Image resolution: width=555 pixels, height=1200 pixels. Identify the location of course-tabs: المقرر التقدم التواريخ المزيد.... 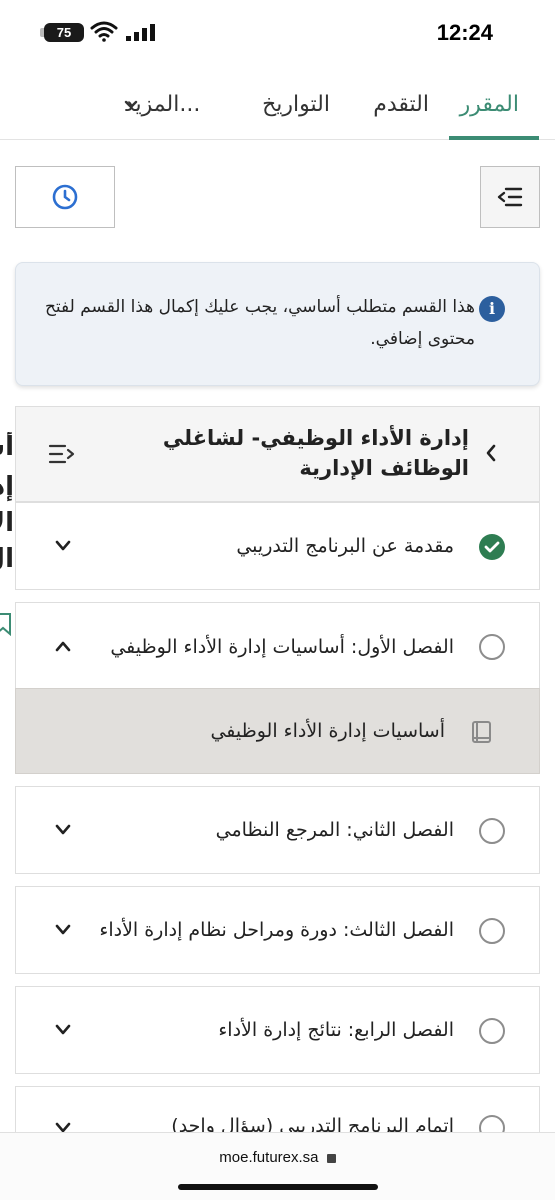
(277, 107).